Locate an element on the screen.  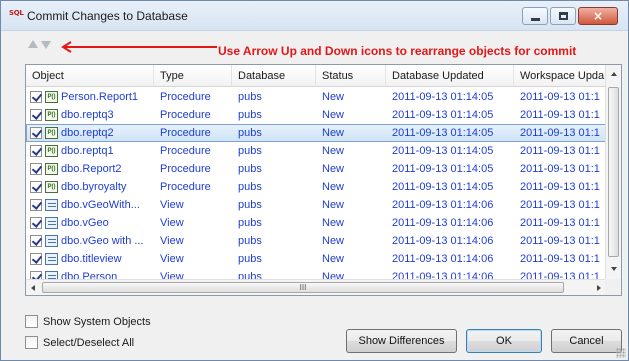
vertical-scrollbar is located at coordinates (613, 172).